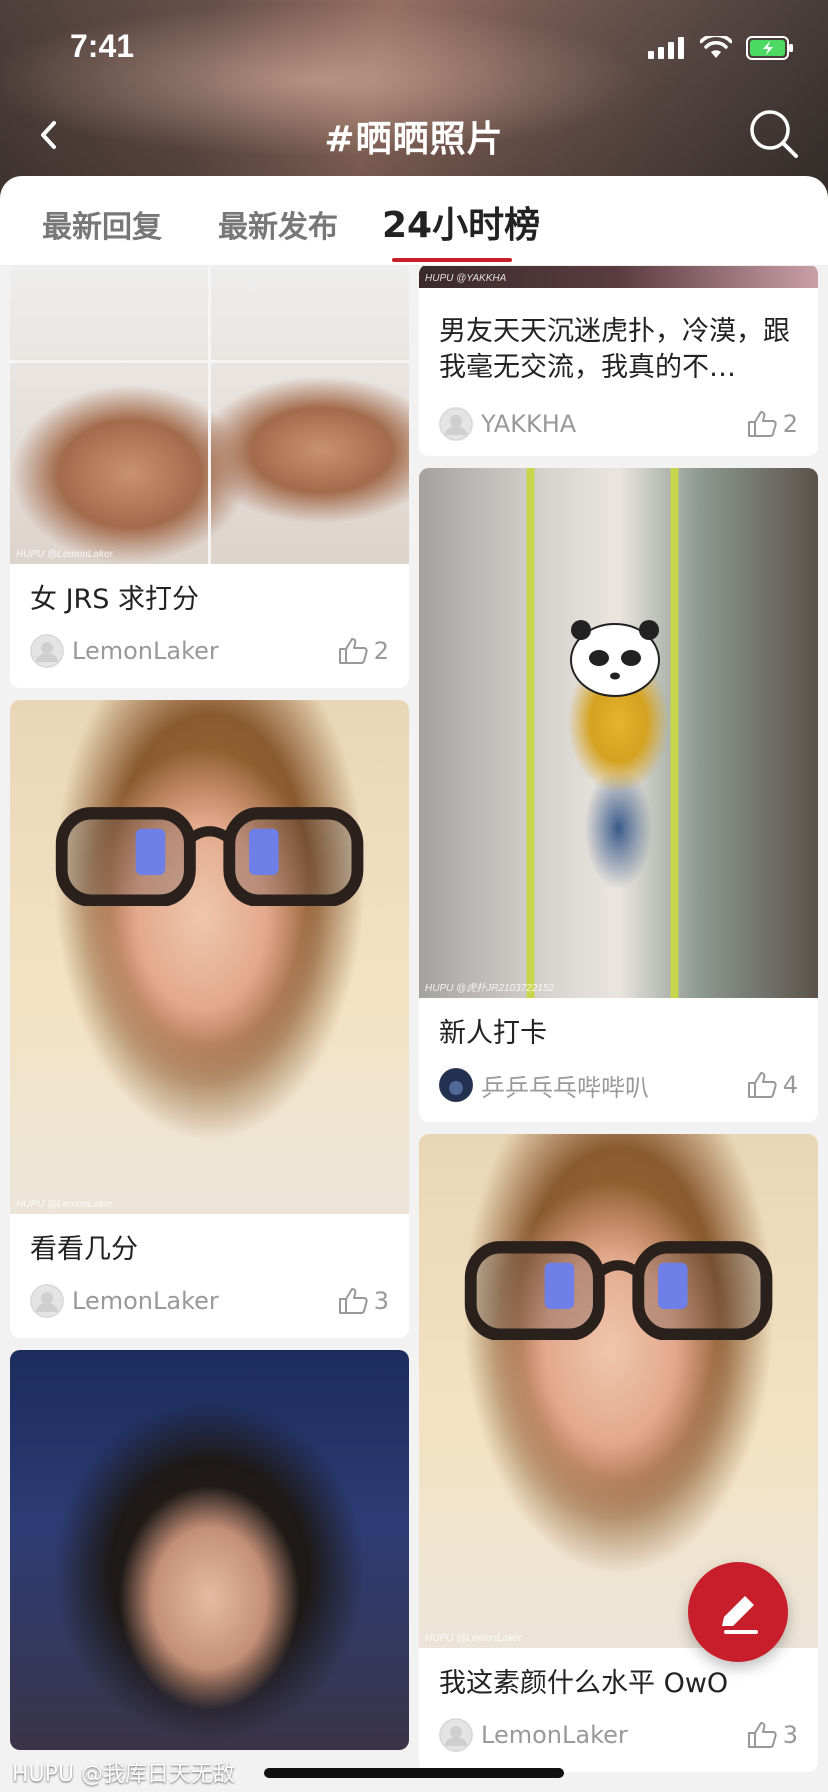 This screenshot has height=1792, width=828. I want to click on image-watermark: HUPU @虎扑JR2103722152, so click(490, 988).